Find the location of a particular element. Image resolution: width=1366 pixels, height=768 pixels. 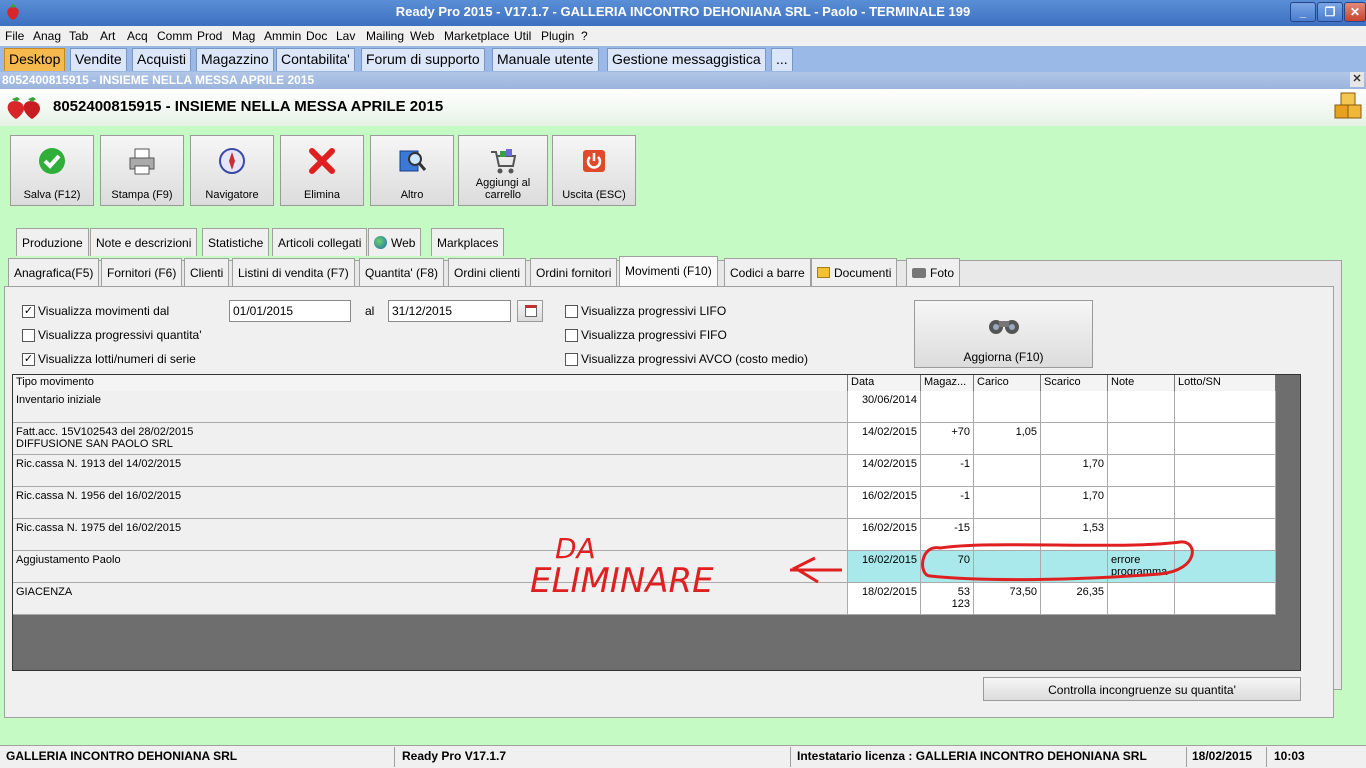

show-fifo-checkbox is located at coordinates (571, 335).